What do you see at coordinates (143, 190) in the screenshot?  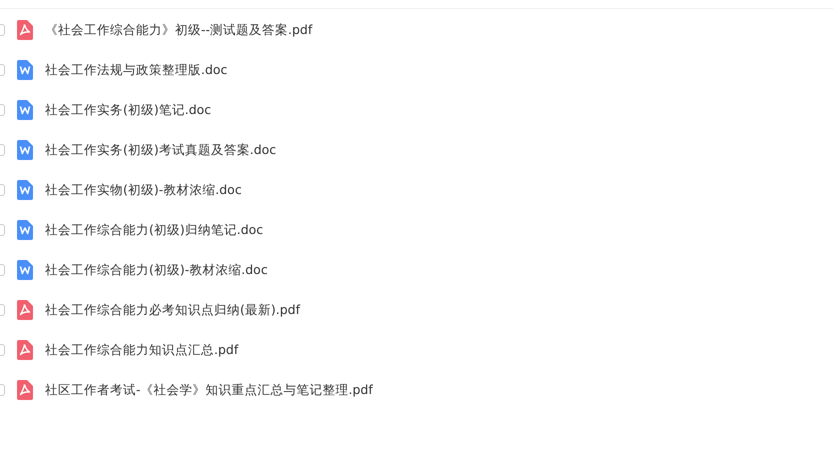 I see `file-name: 社会工作实物(初级)-教材浓缩.doc` at bounding box center [143, 190].